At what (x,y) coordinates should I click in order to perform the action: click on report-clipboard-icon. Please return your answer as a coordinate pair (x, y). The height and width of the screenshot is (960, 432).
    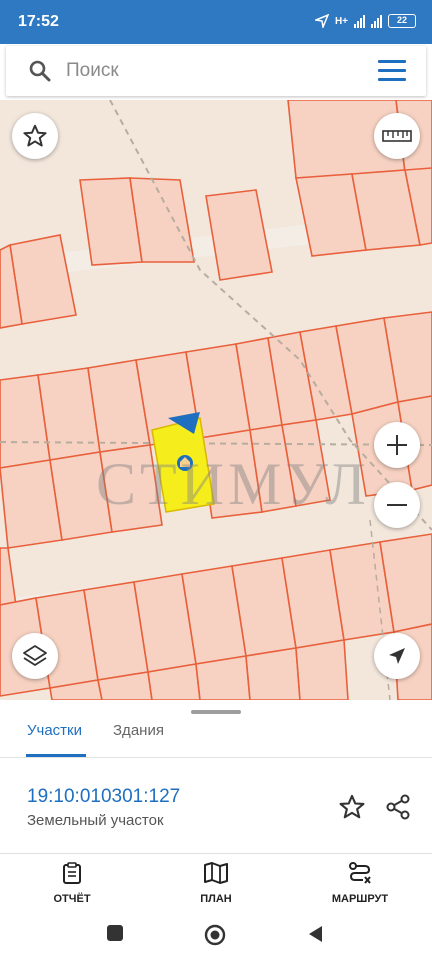
    Looking at the image, I should click on (72, 873).